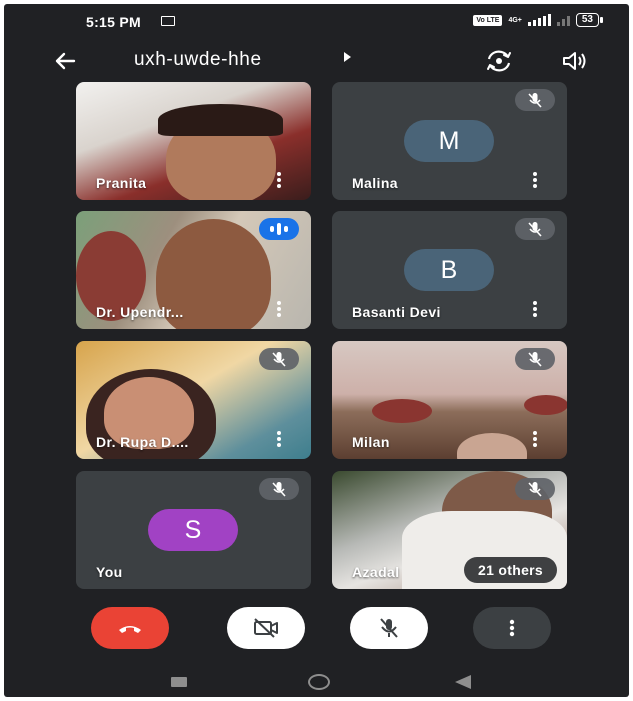 The width and height of the screenshot is (633, 701). What do you see at coordinates (198, 60) in the screenshot?
I see `meeting-code: uxh-uwde-hhe` at bounding box center [198, 60].